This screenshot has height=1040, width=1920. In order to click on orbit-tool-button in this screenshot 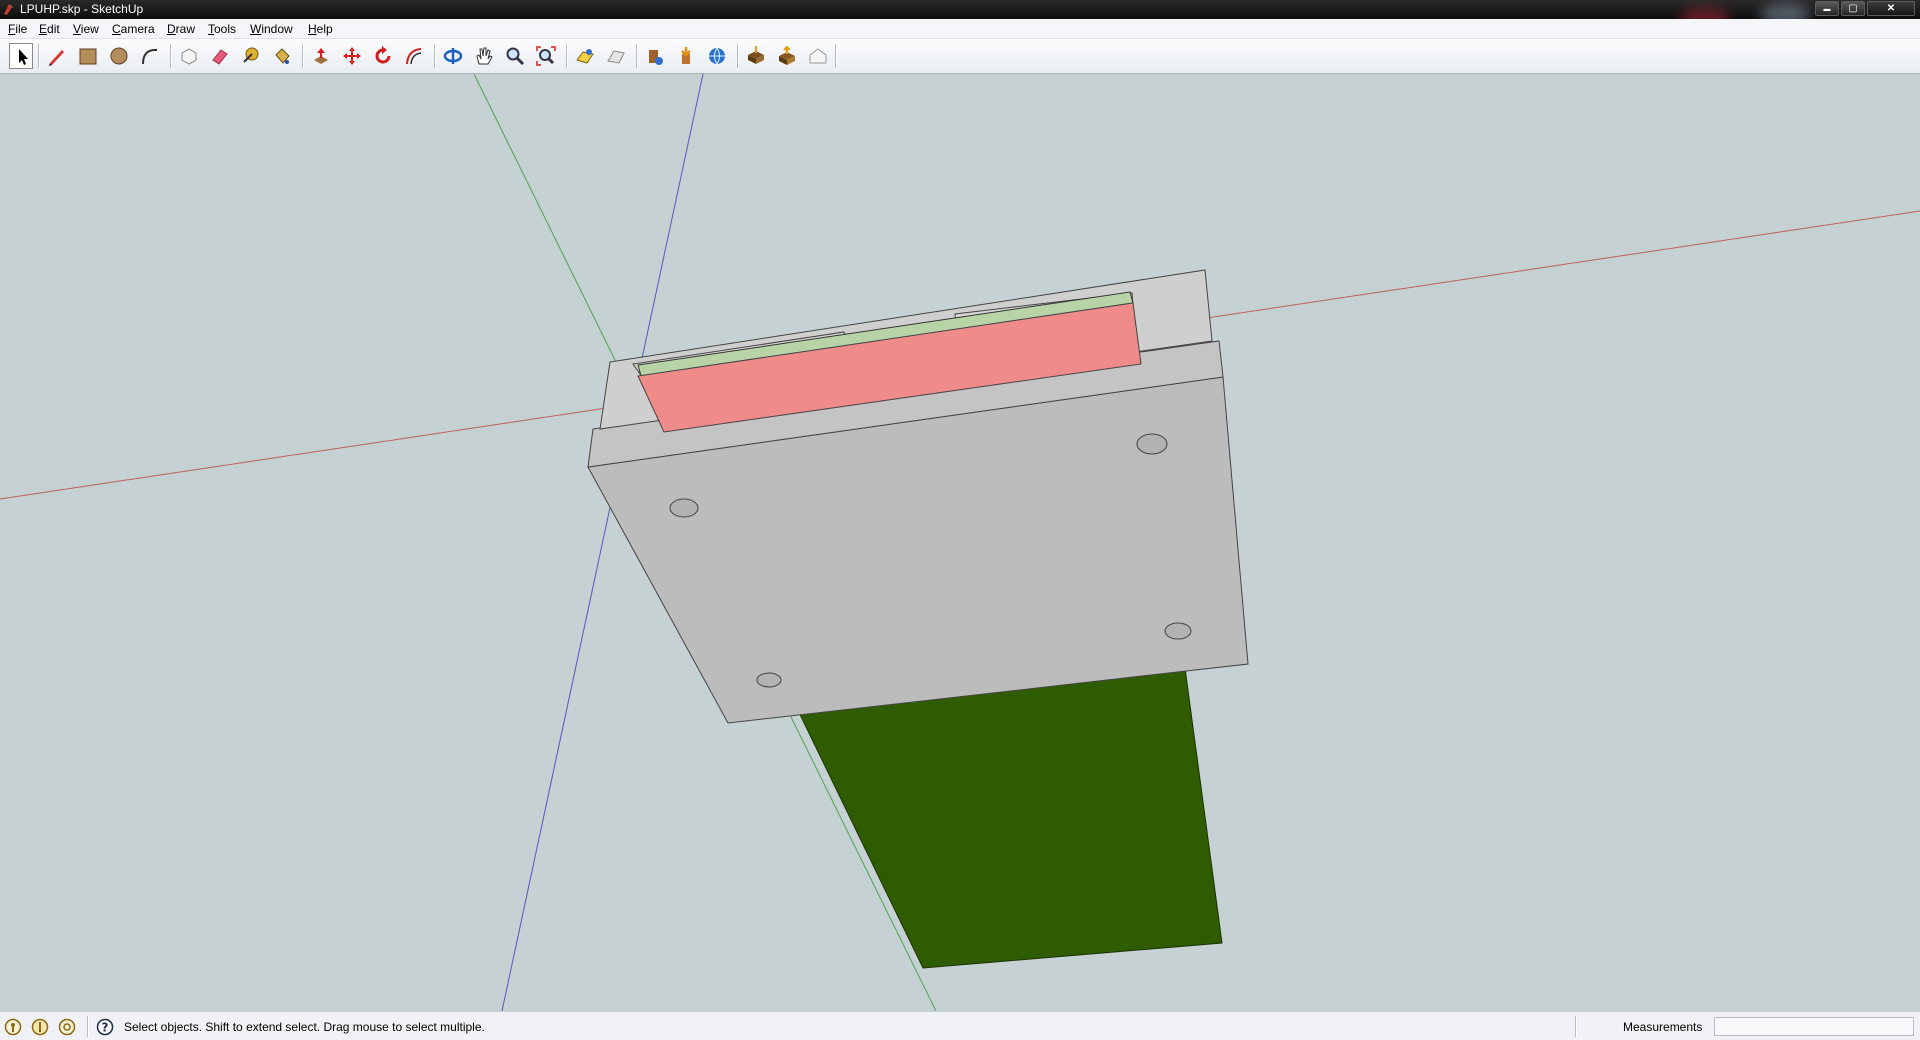, I will do `click(453, 56)`.